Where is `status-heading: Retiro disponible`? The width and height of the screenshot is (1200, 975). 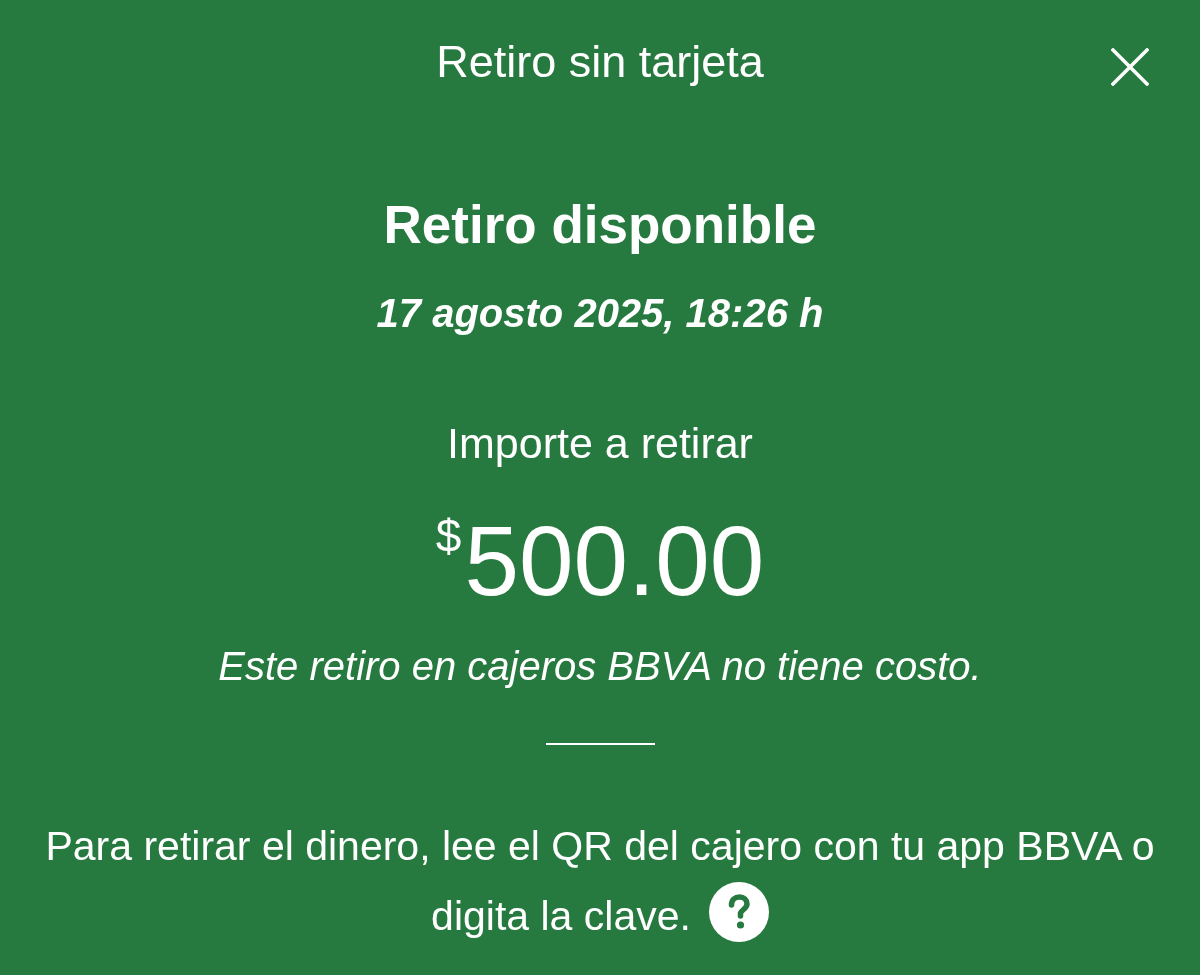 status-heading: Retiro disponible is located at coordinates (600, 225).